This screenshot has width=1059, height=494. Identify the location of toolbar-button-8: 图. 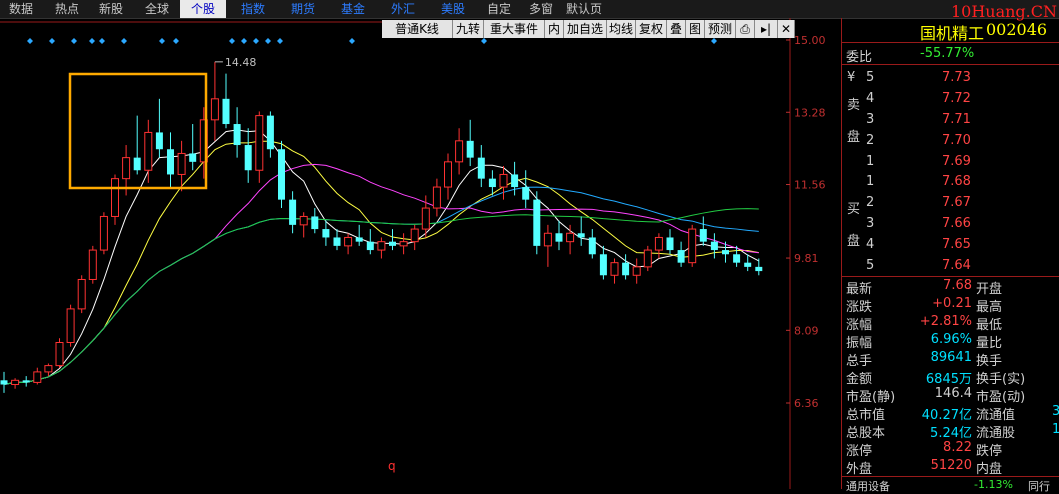
(695, 29).